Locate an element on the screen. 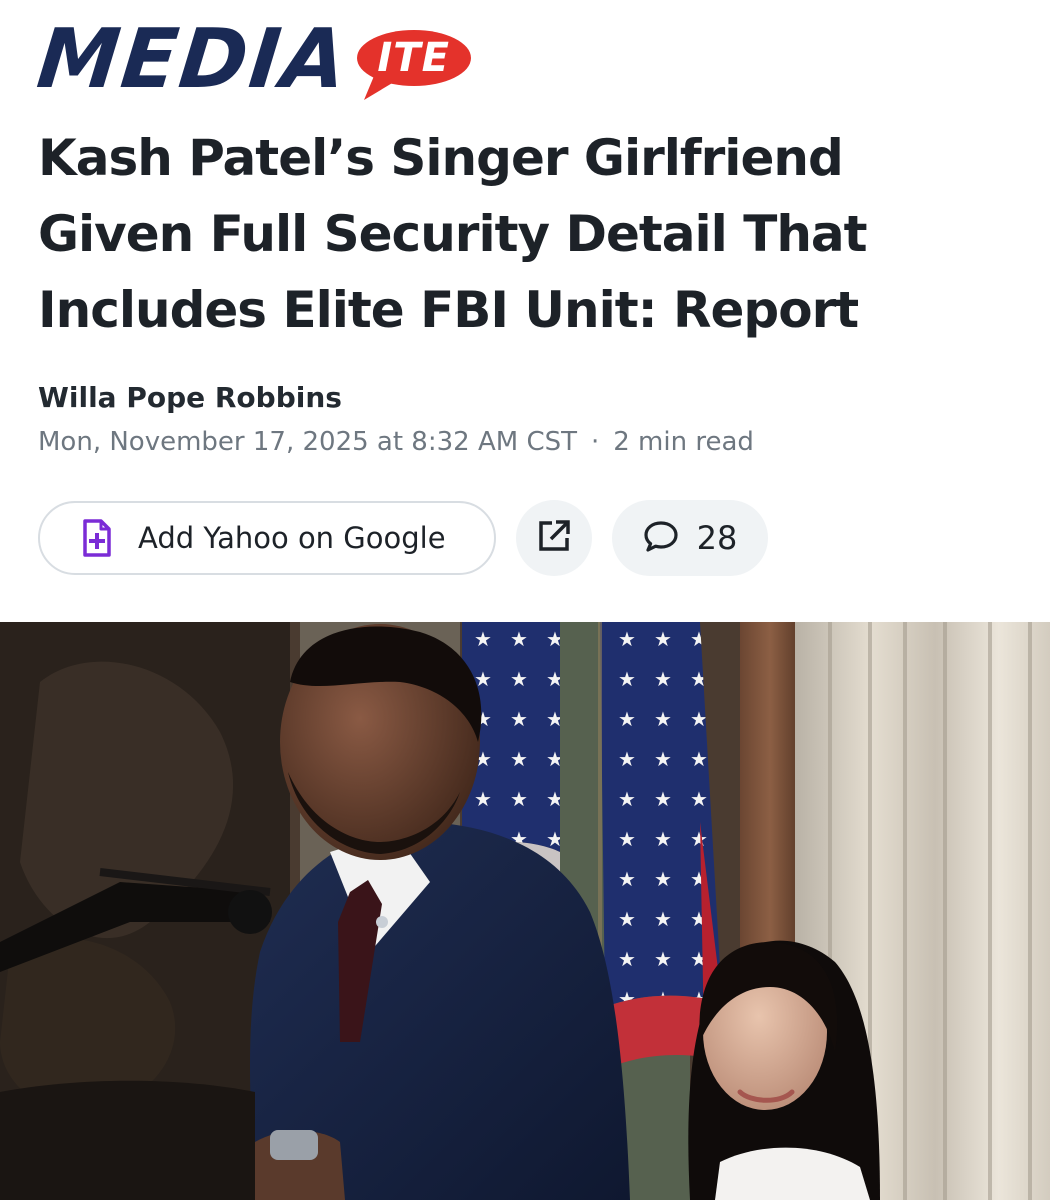 This screenshot has width=1050, height=1200. author-name: Willa Pope Robbins is located at coordinates (190, 398).